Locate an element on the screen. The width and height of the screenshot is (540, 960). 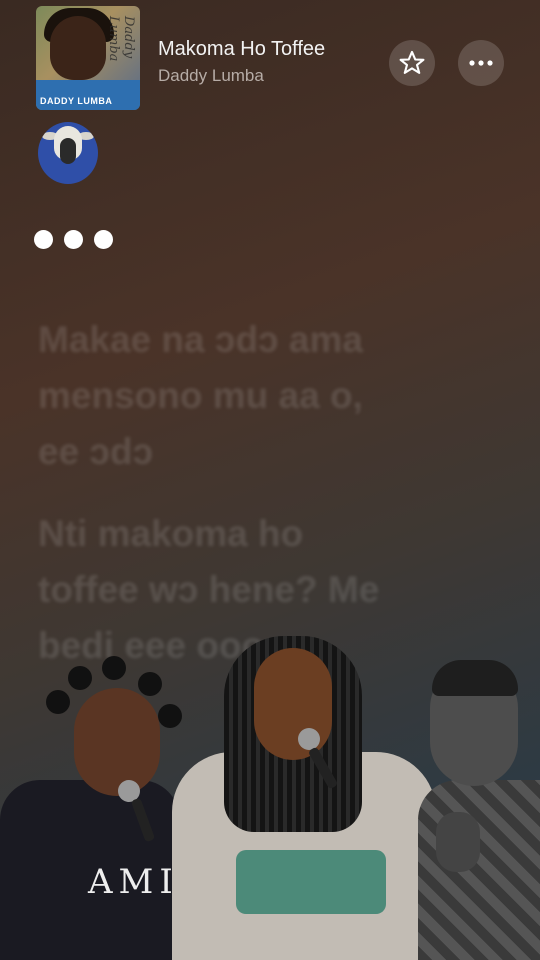
lyric-line: mensono mu aa o, is located at coordinates (273, 396).